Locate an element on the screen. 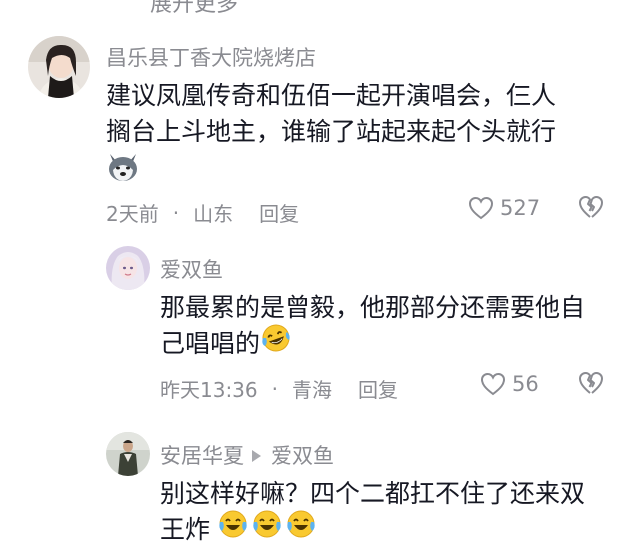  comment-time: 昨天13:36 is located at coordinates (209, 390).